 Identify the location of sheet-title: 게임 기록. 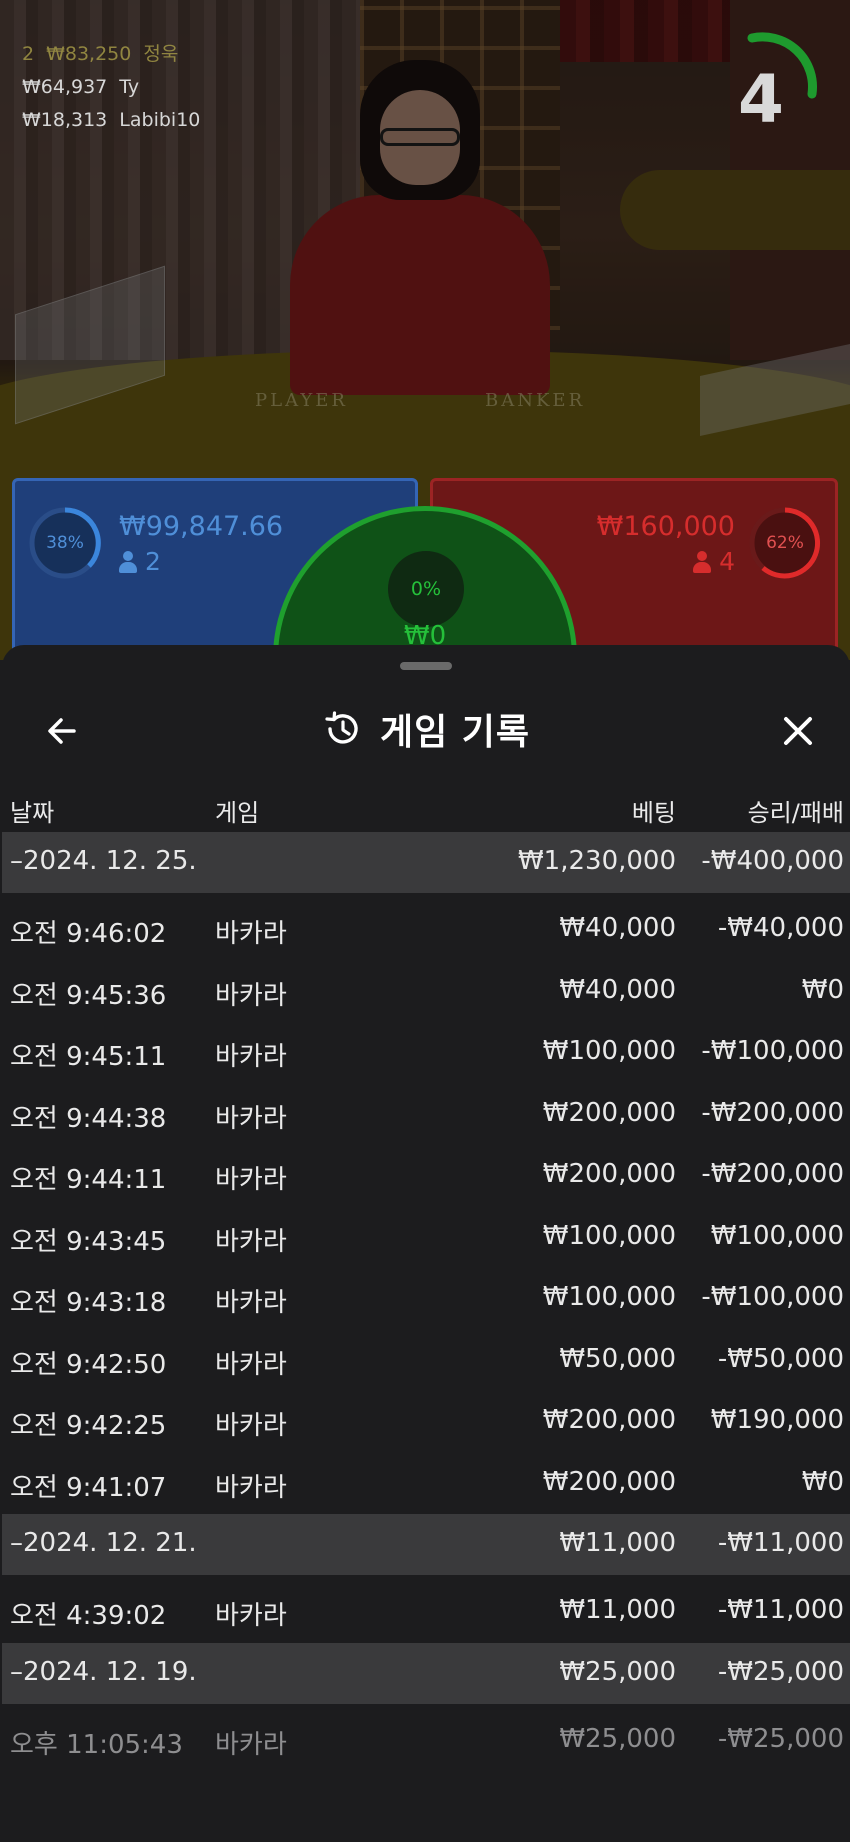
(454, 732).